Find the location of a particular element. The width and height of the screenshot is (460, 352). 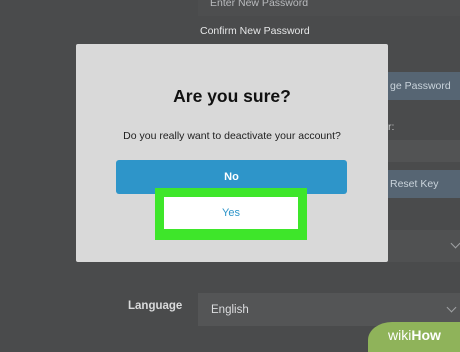

watermark-wiki: wiki is located at coordinates (400, 335).